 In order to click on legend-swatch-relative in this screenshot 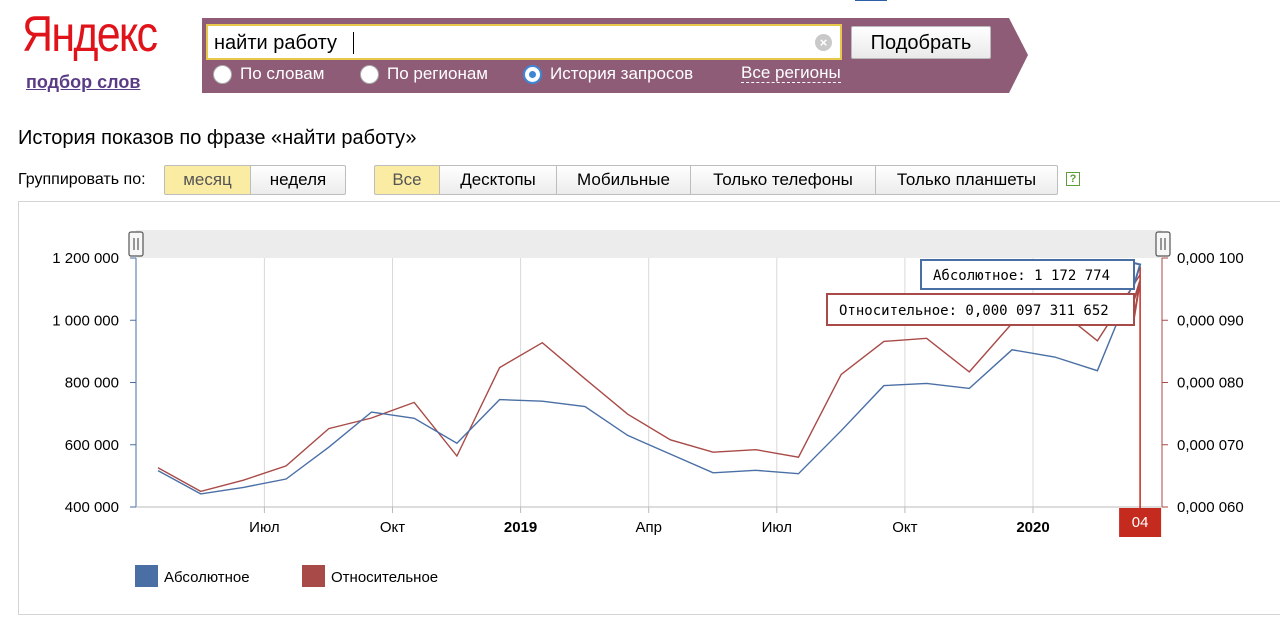, I will do `click(313, 576)`.